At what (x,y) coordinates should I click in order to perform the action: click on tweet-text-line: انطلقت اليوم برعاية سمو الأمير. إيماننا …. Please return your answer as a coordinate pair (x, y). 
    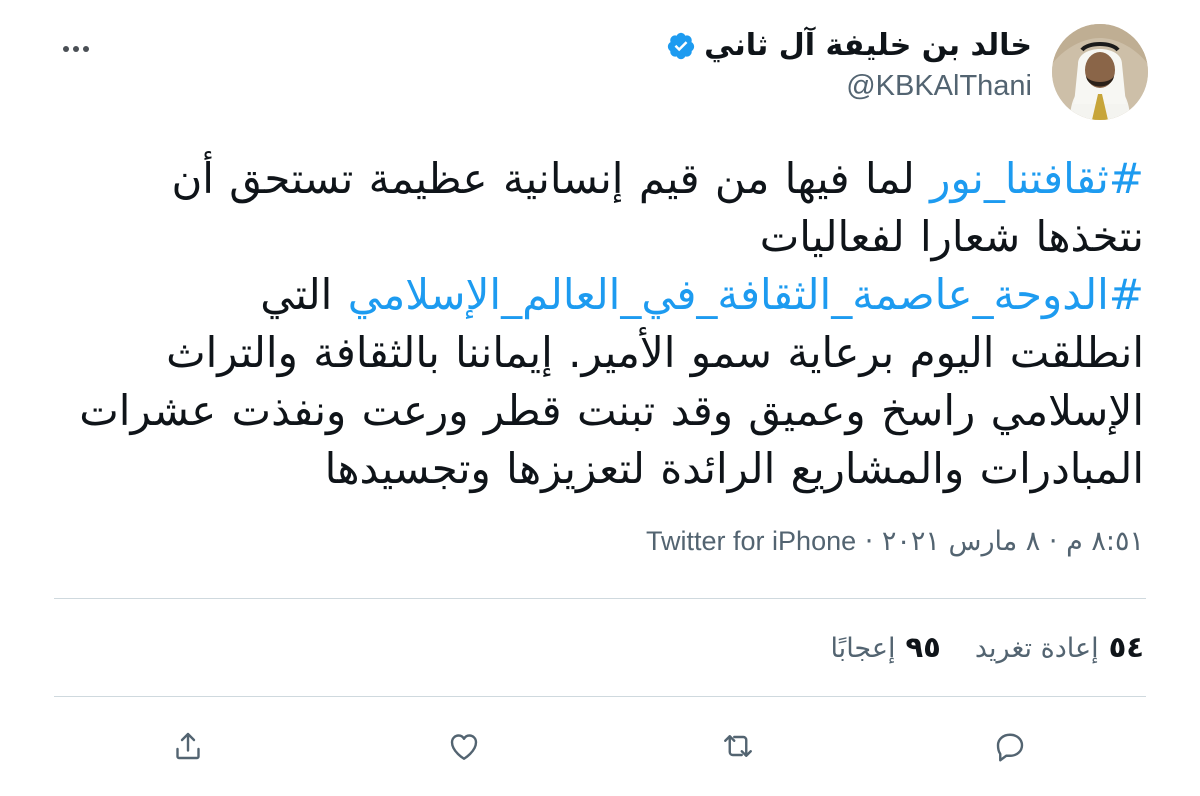
    Looking at the image, I should click on (589, 353).